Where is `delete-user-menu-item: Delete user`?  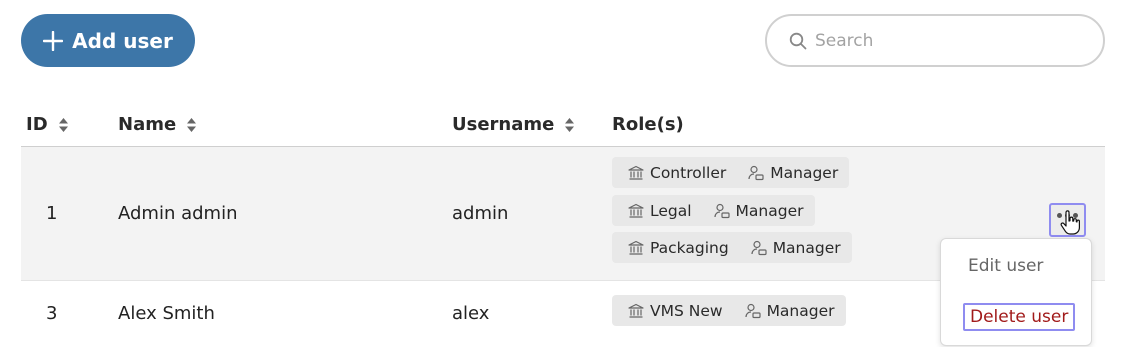 delete-user-menu-item: Delete user is located at coordinates (1019, 317).